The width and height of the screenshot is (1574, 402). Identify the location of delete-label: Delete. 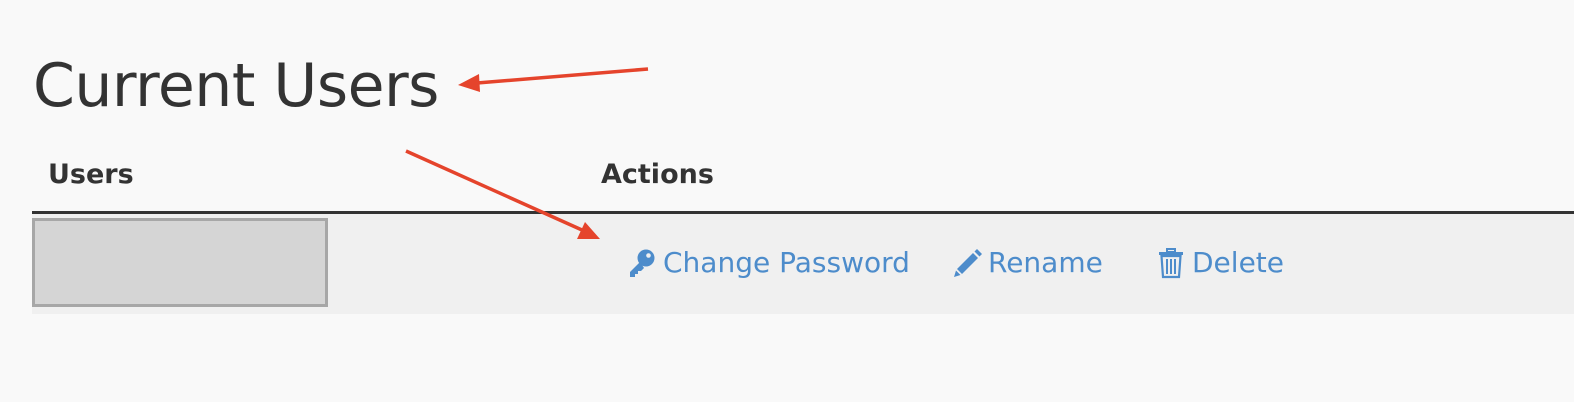
(1238, 262).